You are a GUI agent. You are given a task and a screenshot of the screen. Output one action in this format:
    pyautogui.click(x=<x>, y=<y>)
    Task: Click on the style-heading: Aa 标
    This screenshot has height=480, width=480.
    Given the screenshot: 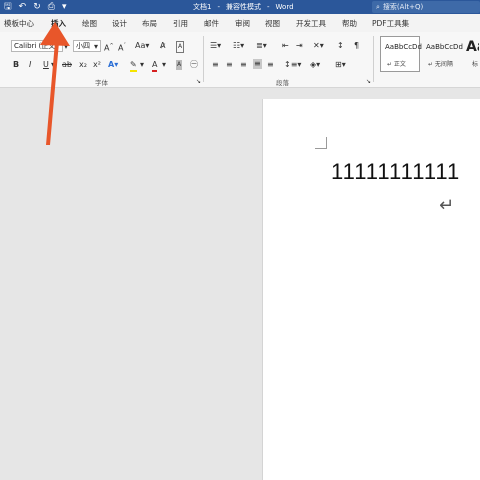 What is the action you would take?
    pyautogui.click(x=472, y=54)
    